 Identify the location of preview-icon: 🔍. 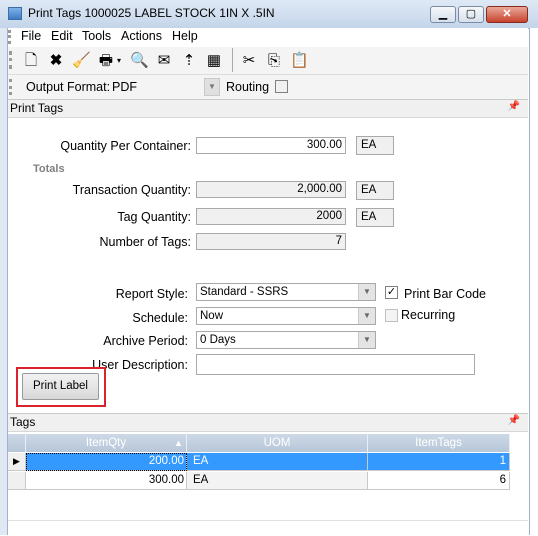
(139, 60).